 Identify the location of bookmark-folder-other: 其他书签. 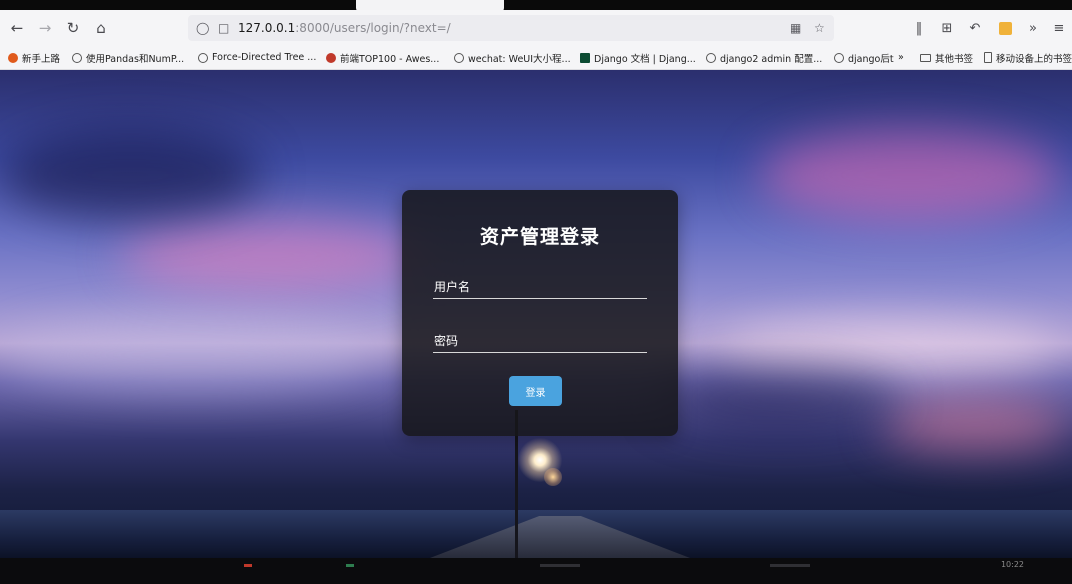
(946, 57).